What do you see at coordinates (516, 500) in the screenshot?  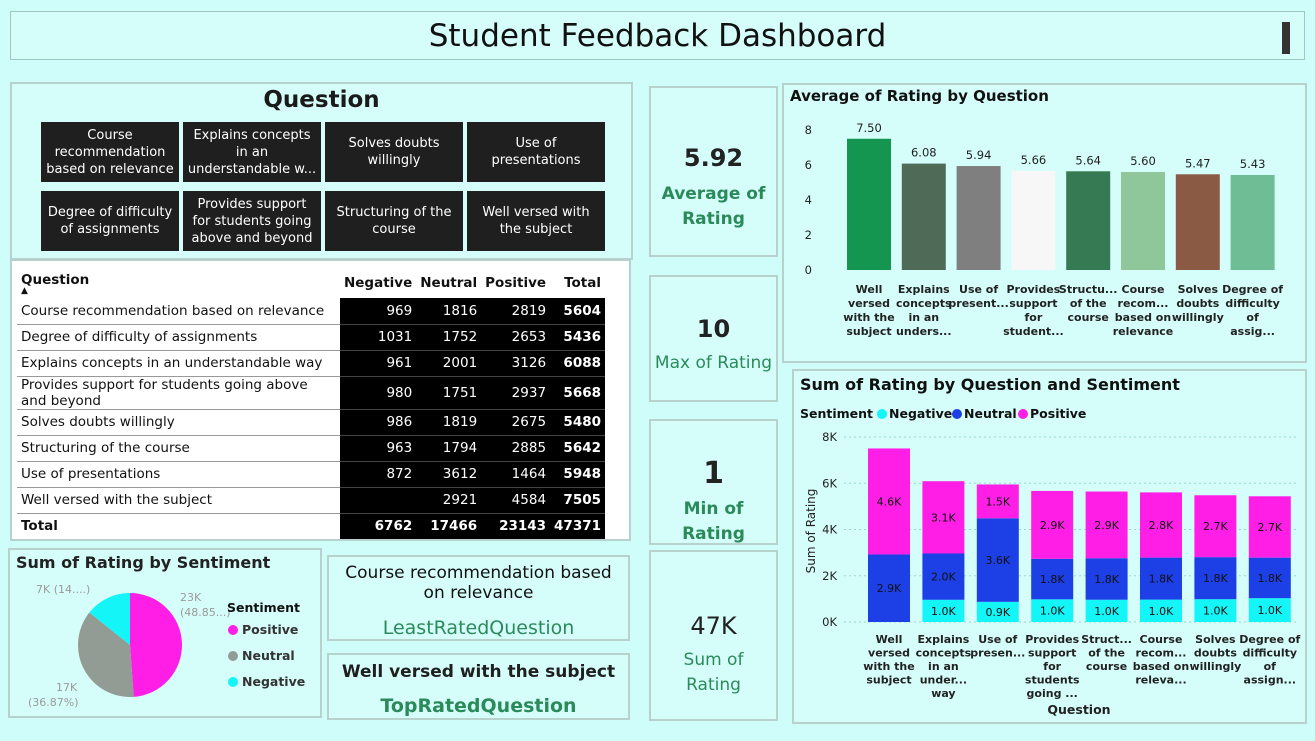 I see `cell-value: 4584` at bounding box center [516, 500].